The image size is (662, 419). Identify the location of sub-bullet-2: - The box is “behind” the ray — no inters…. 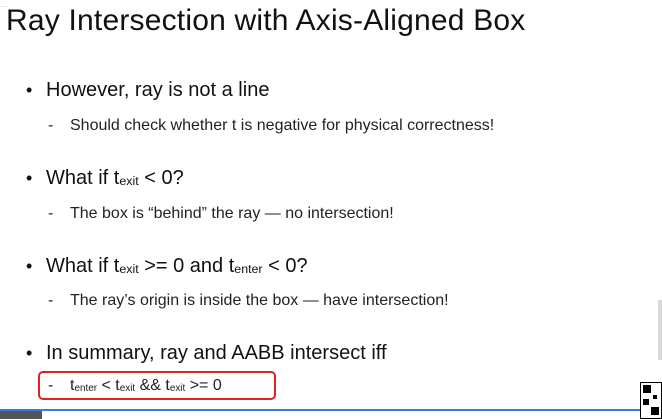
(221, 214).